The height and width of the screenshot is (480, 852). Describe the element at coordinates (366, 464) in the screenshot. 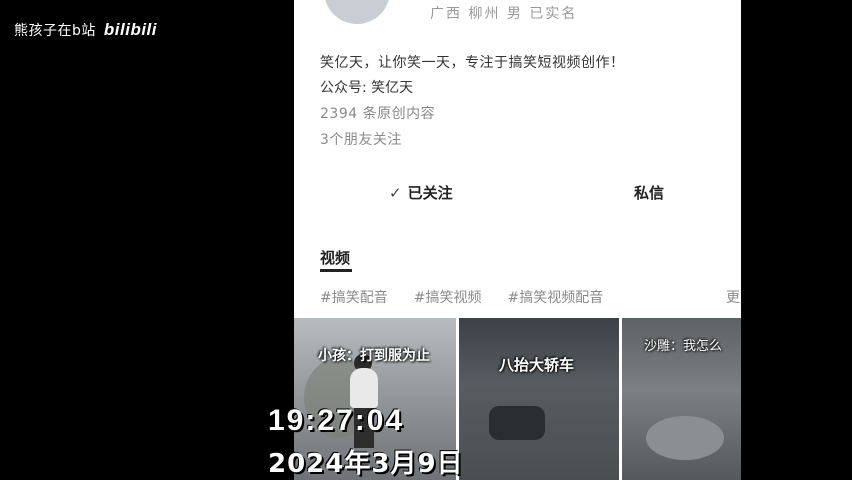

I see `timestamp-date: 2024年3月9日` at that location.